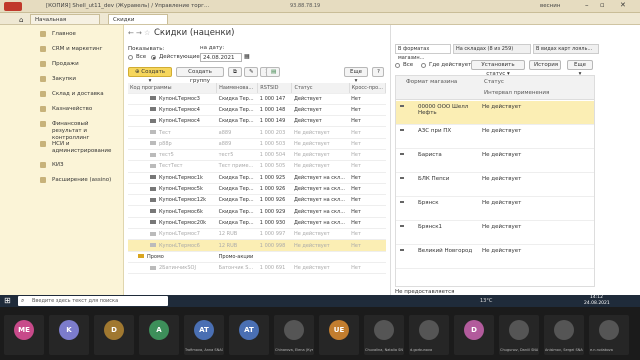  Describe the element at coordinates (69, 335) in the screenshot. I see `participant-tile: K` at that location.